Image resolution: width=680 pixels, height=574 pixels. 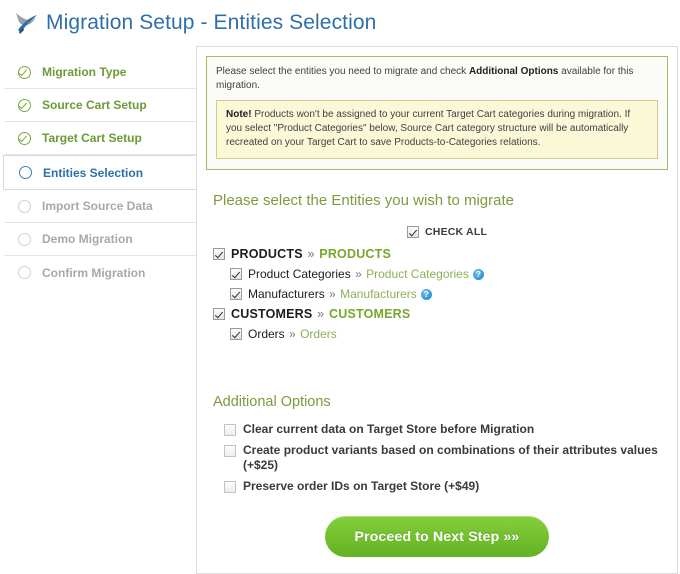 I want to click on sidebar-item-label: Demo Migration, so click(x=87, y=239).